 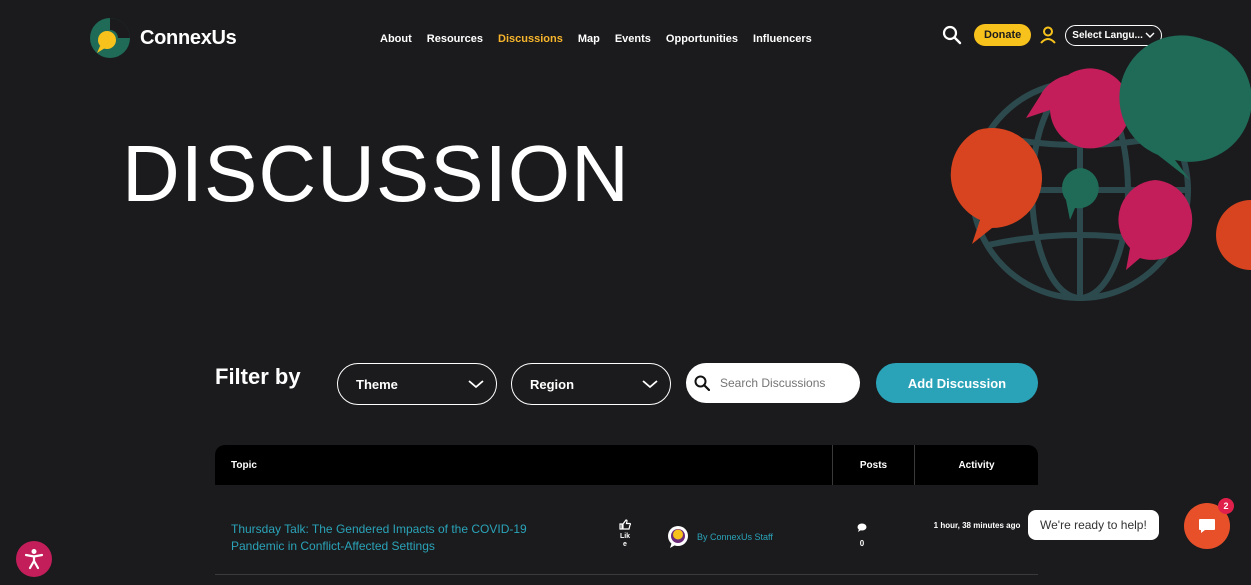 I want to click on search-input, so click(x=780, y=383).